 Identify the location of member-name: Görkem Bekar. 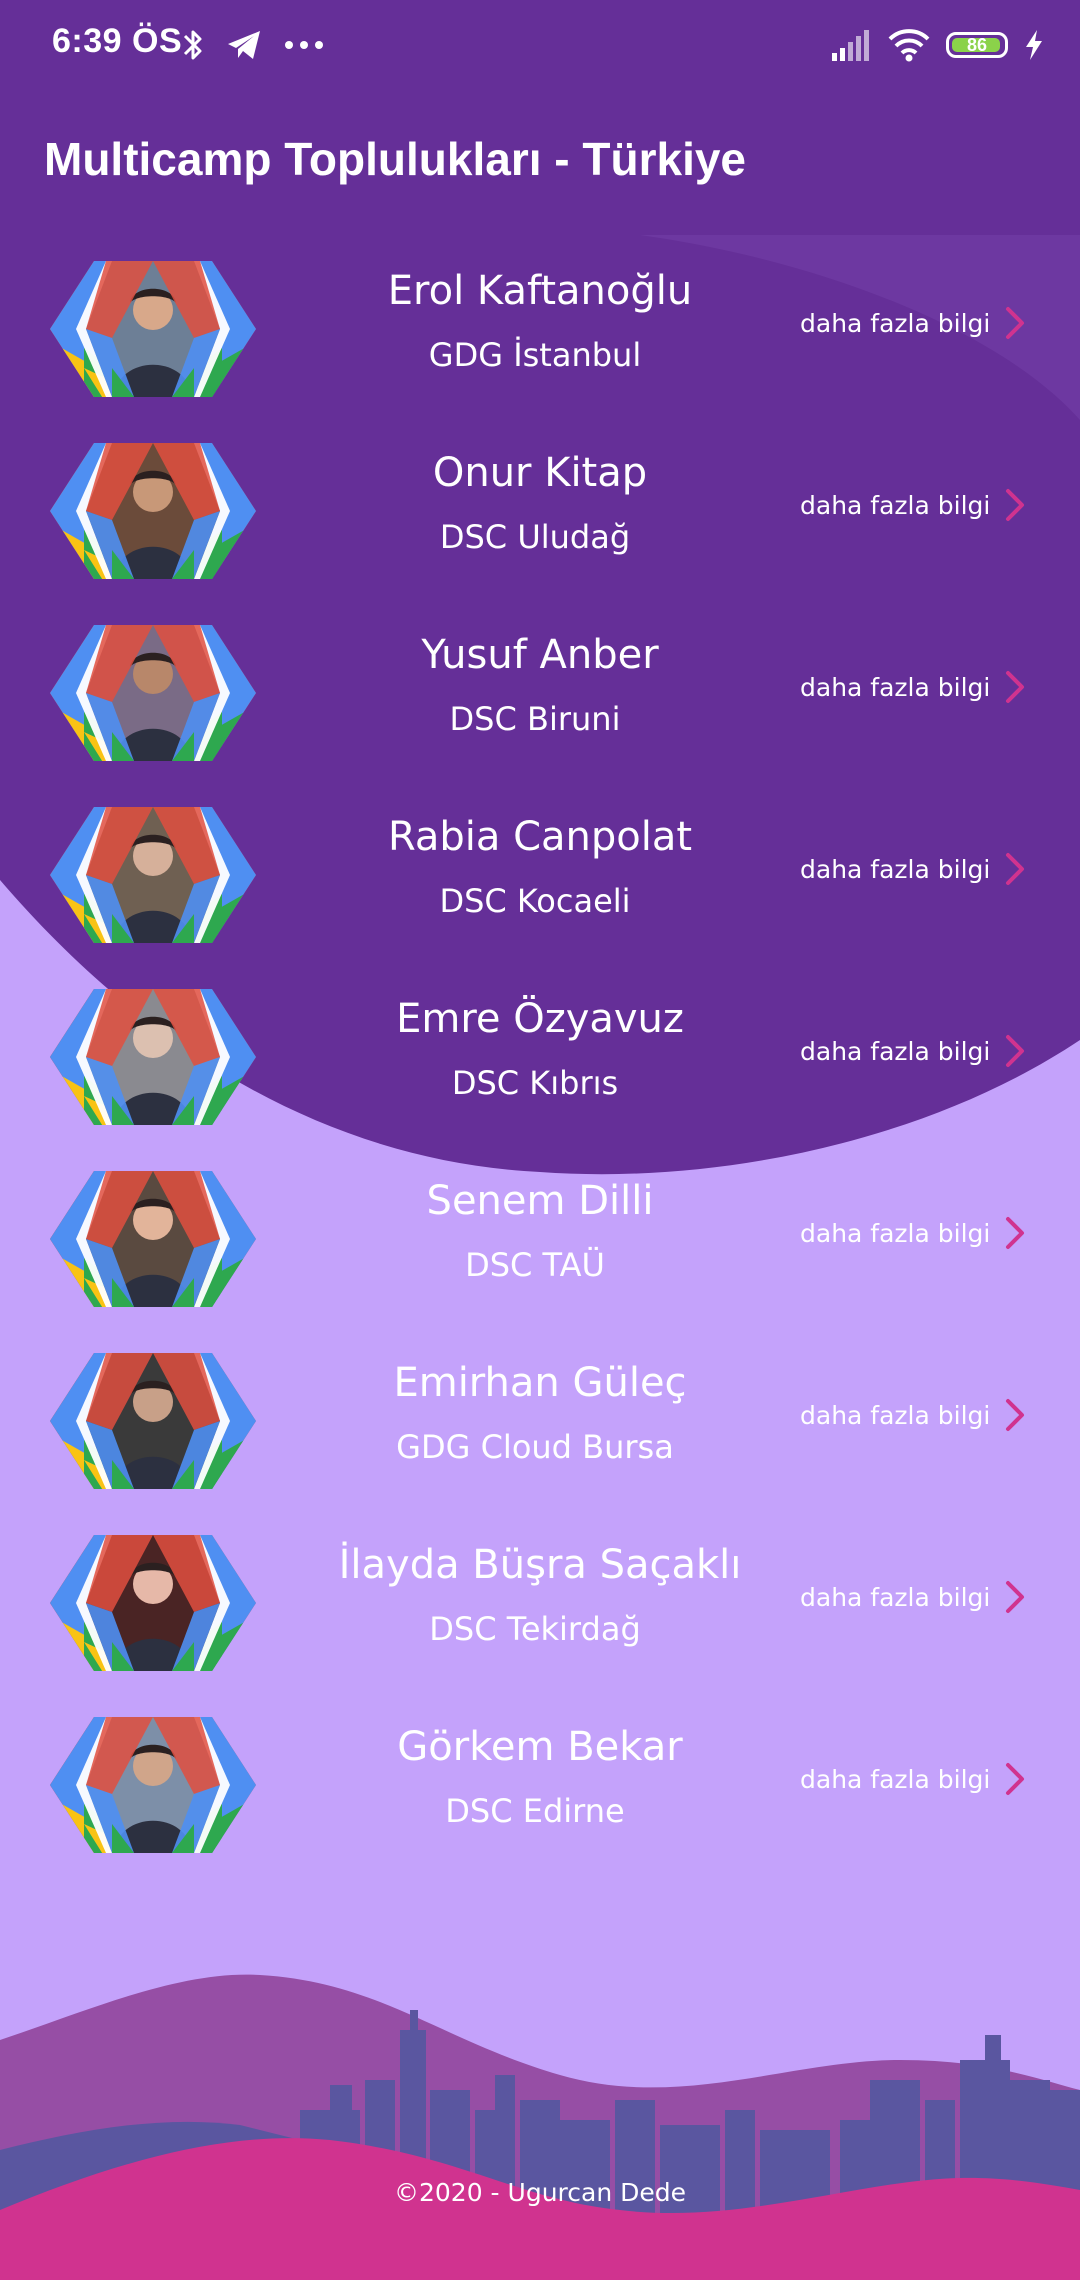
(540, 1747).